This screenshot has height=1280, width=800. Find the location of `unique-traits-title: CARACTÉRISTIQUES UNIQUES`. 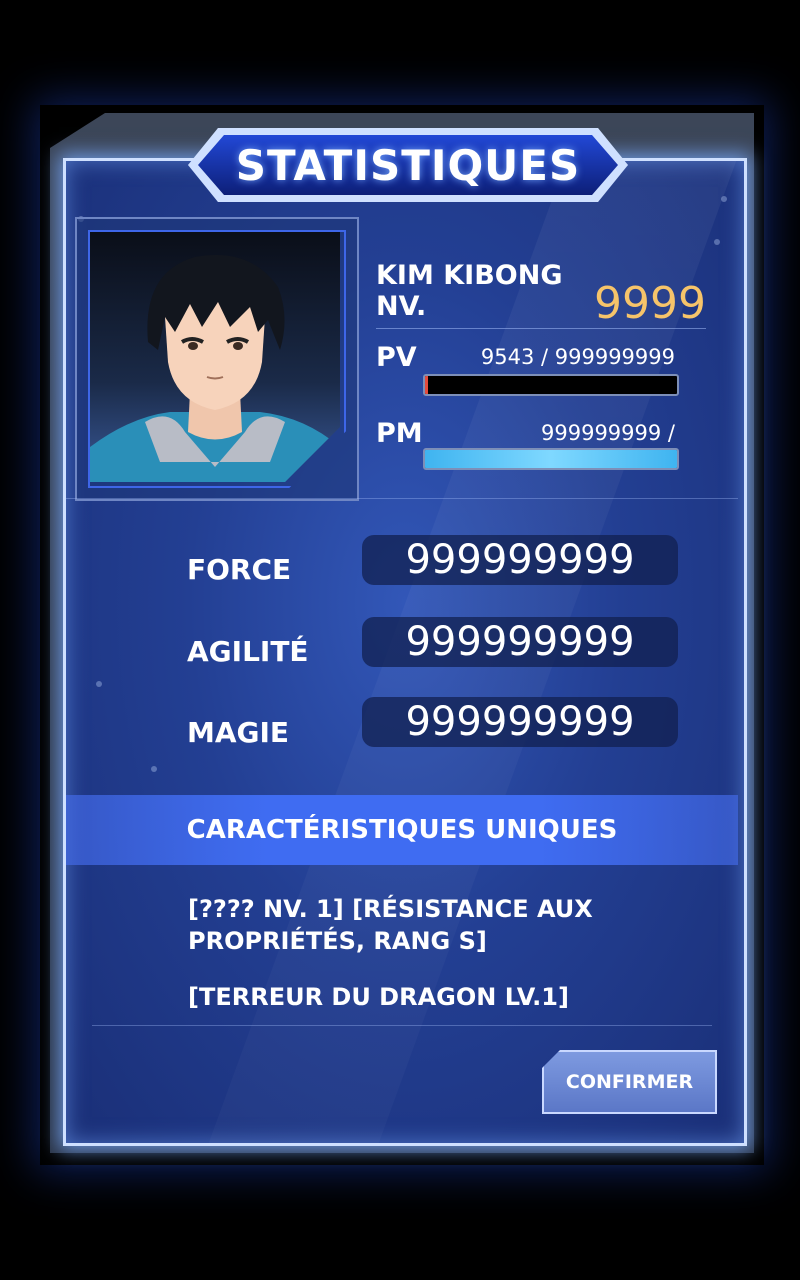

unique-traits-title: CARACTÉRISTIQUES UNIQUES is located at coordinates (402, 830).